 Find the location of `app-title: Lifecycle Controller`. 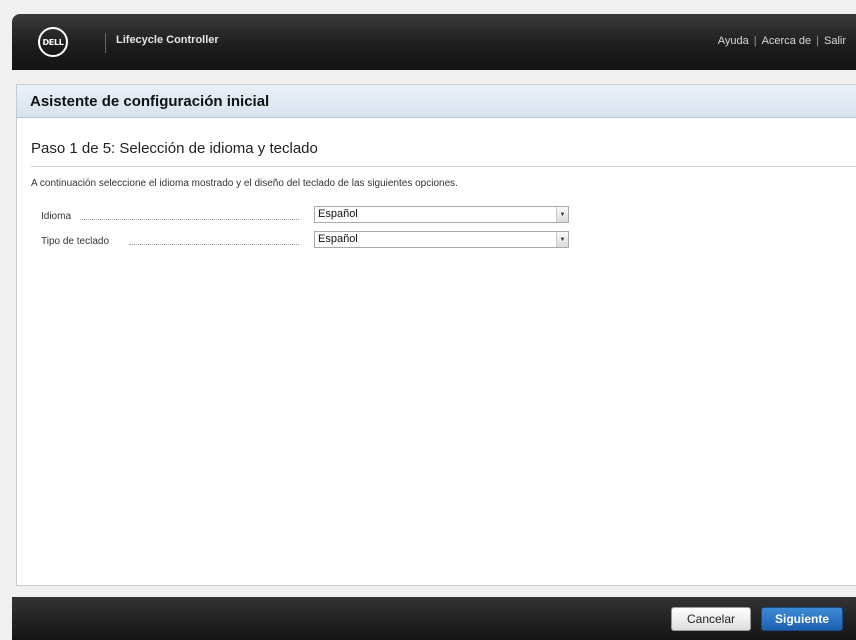

app-title: Lifecycle Controller is located at coordinates (167, 40).